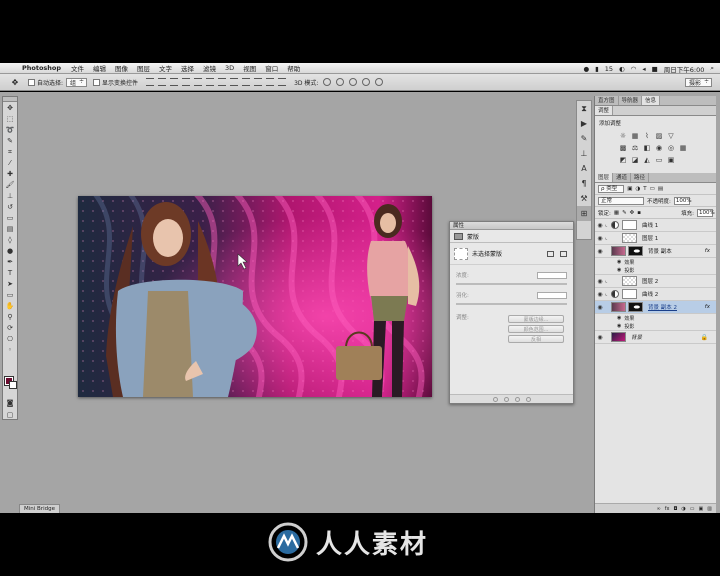 The height and width of the screenshot is (576, 720). What do you see at coordinates (10, 174) in the screenshot?
I see `healing-tool-icon: ✚` at bounding box center [10, 174].